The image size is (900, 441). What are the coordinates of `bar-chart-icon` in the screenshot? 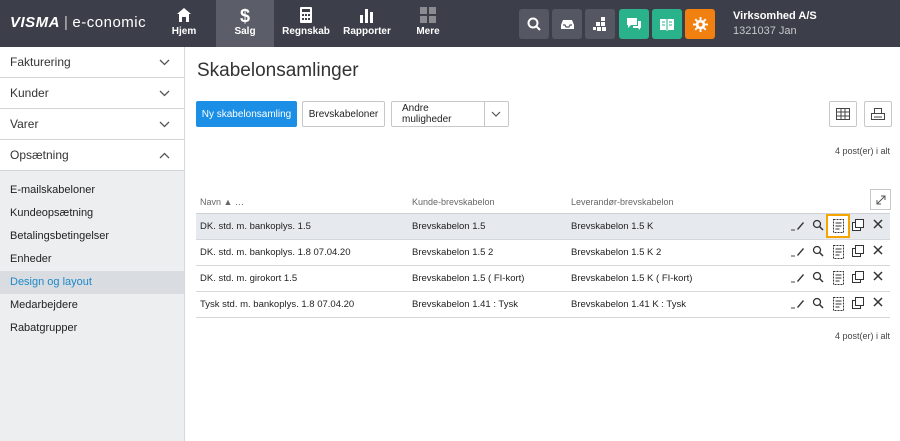 It's located at (367, 12).